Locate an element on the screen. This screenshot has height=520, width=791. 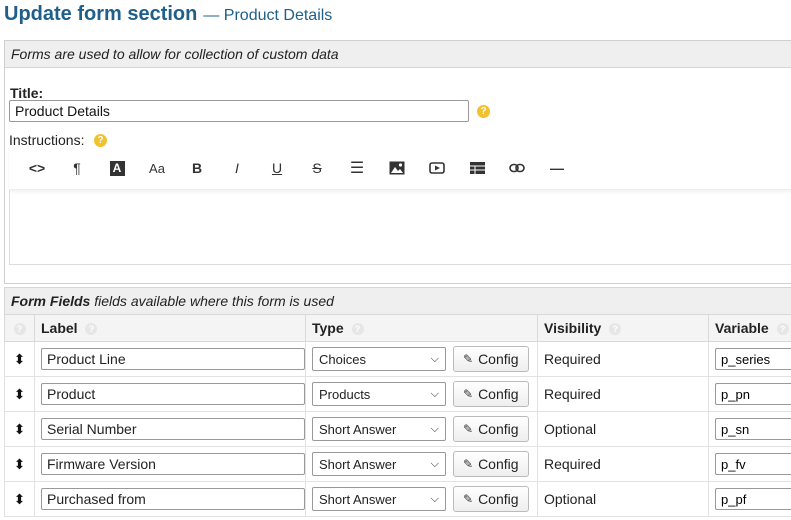
instructions-editor is located at coordinates (400, 227).